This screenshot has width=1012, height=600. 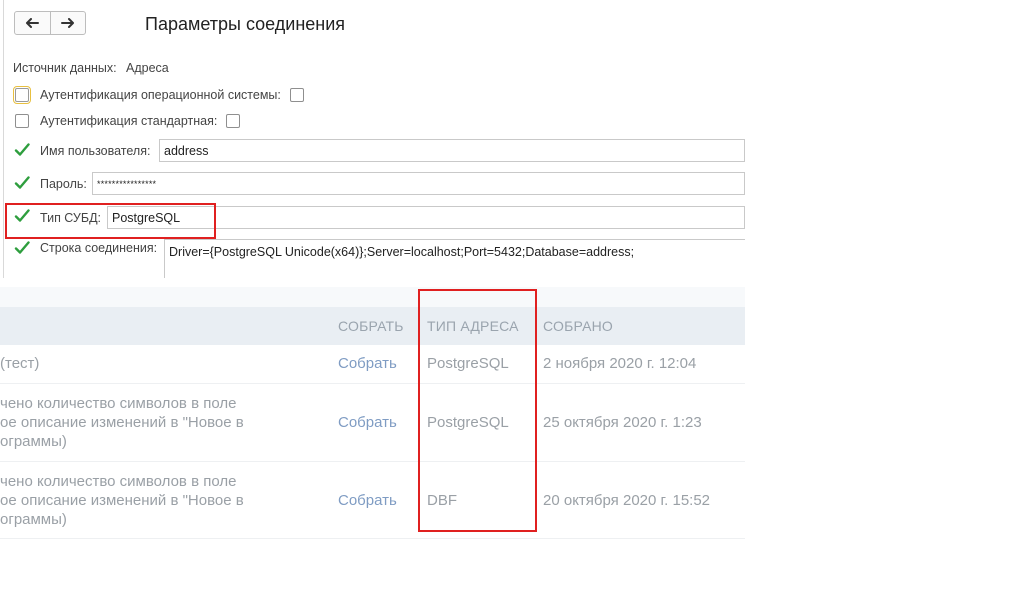 I want to click on forward-button, so click(x=67, y=23).